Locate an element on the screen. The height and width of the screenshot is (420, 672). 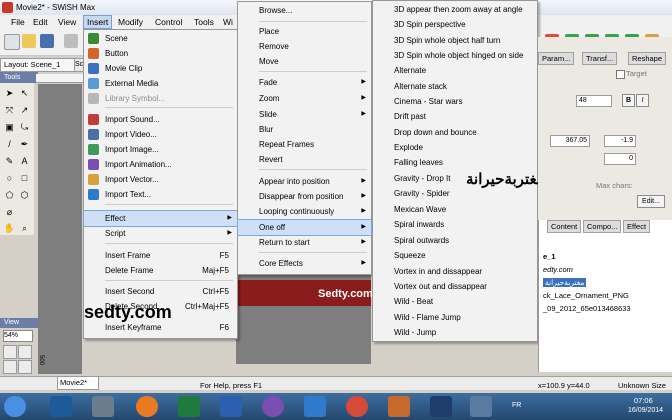
oneoff-spiral-outwards: Spiral outwards is located at coordinates (455, 240).